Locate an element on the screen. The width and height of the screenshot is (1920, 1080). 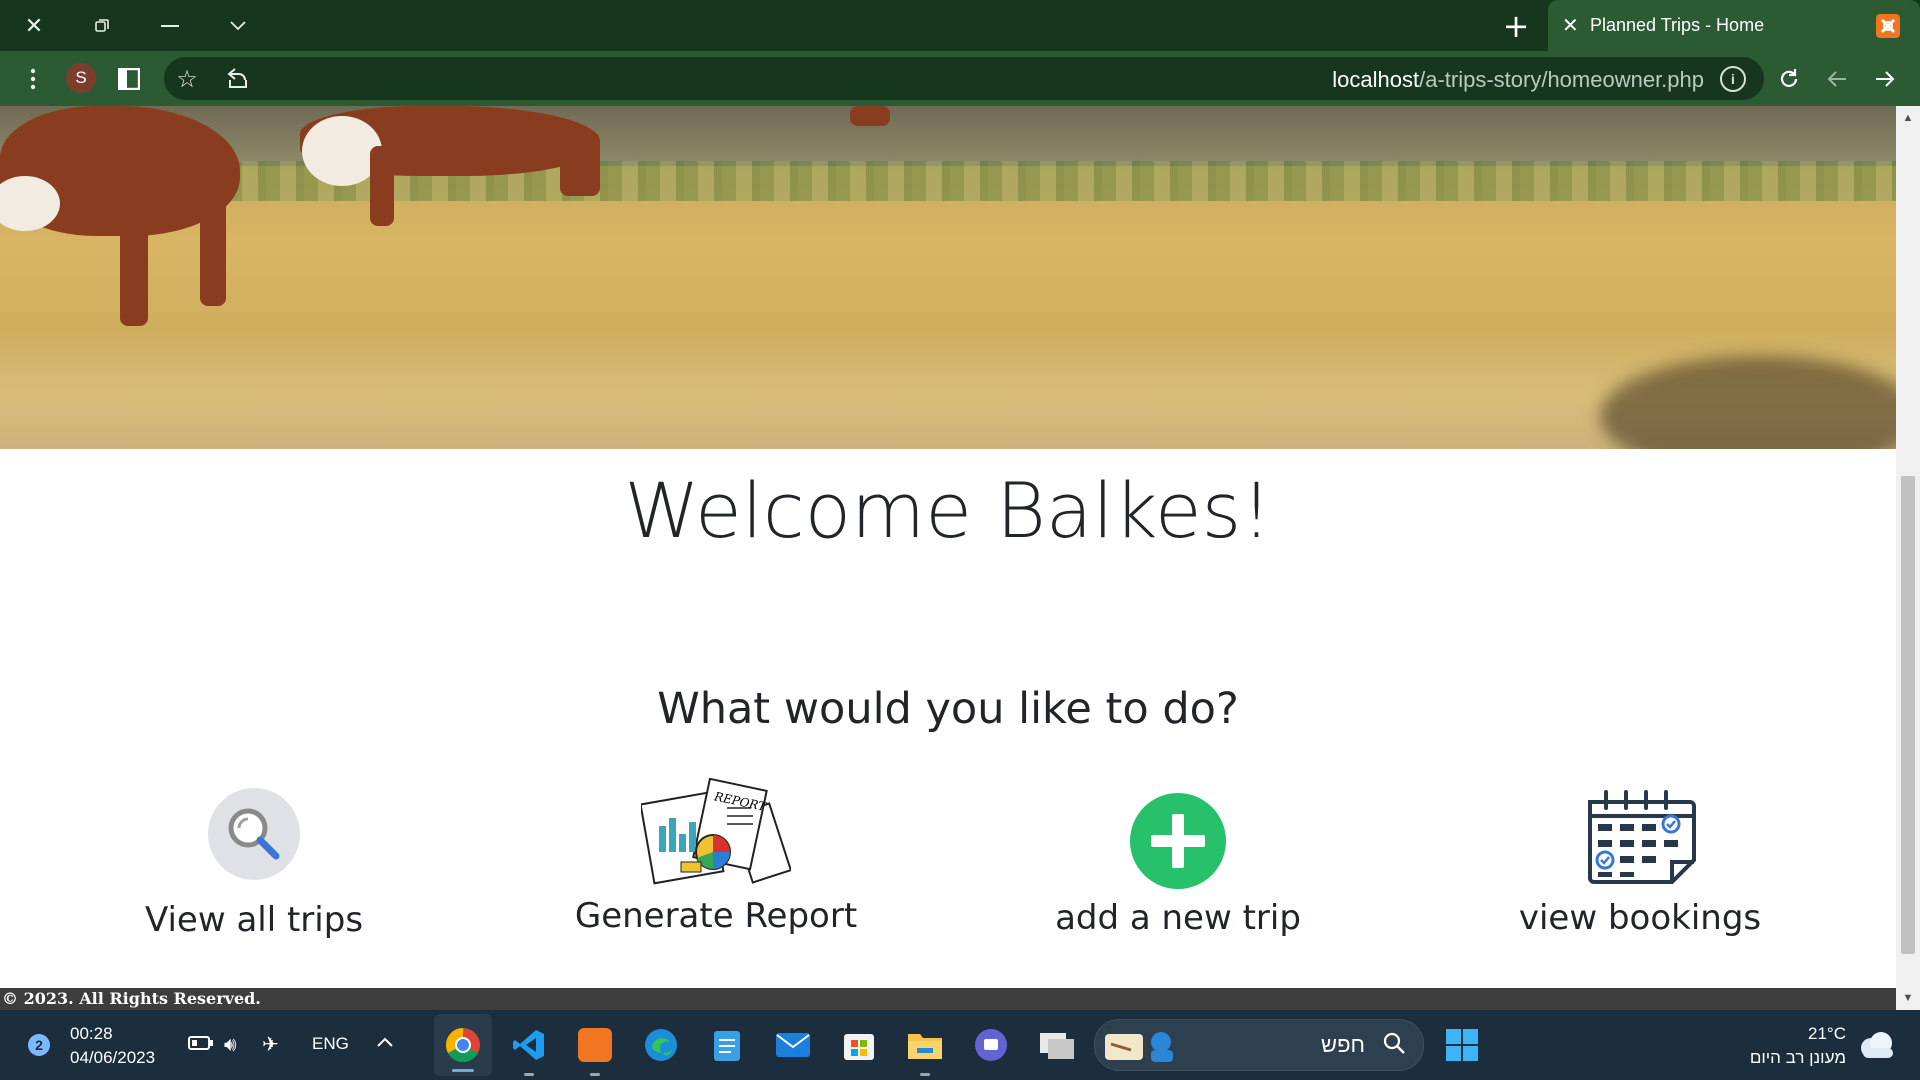
clock-time: 00:28 is located at coordinates (91, 1033).